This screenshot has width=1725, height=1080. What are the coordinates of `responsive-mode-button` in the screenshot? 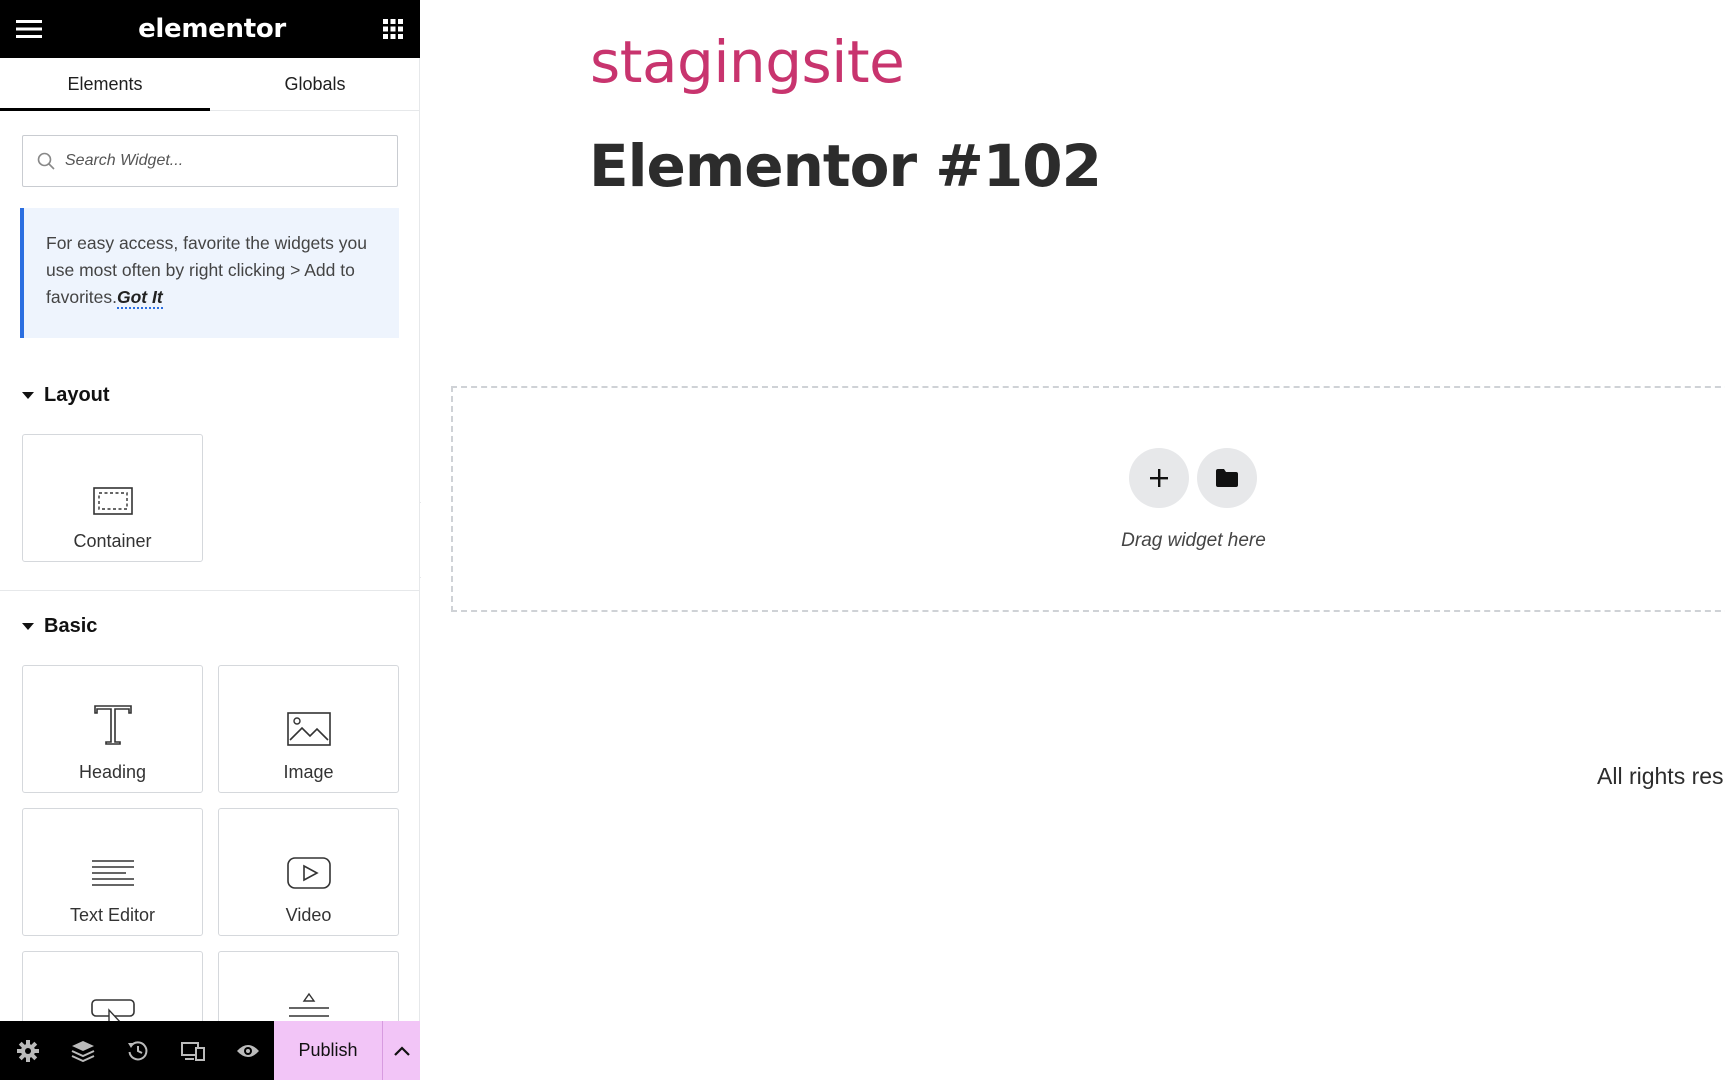 It's located at (192, 1050).